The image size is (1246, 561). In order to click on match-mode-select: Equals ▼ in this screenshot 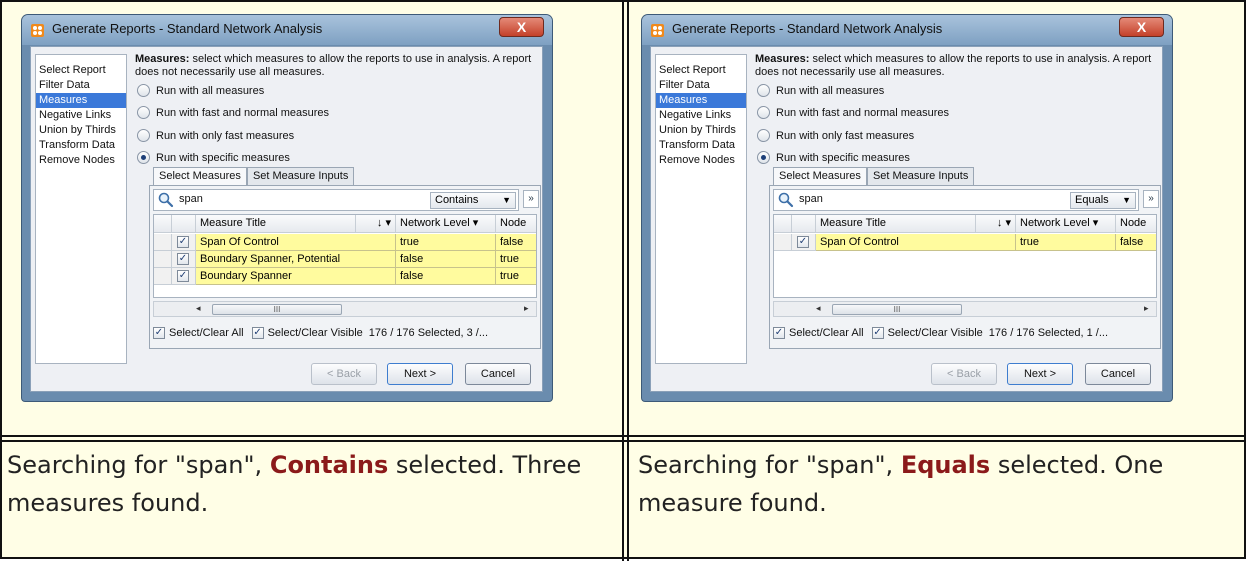, I will do `click(1103, 200)`.